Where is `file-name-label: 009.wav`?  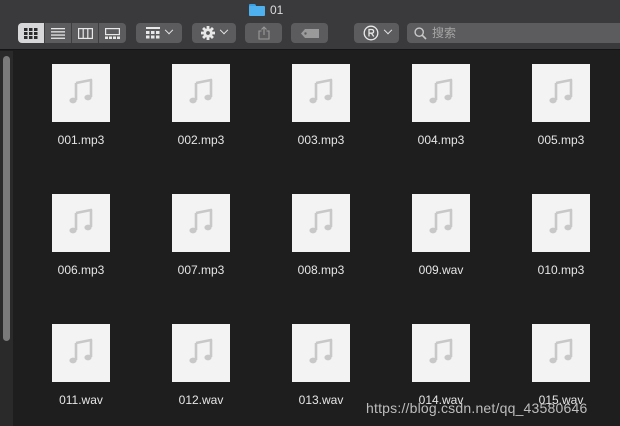 file-name-label: 009.wav is located at coordinates (441, 270).